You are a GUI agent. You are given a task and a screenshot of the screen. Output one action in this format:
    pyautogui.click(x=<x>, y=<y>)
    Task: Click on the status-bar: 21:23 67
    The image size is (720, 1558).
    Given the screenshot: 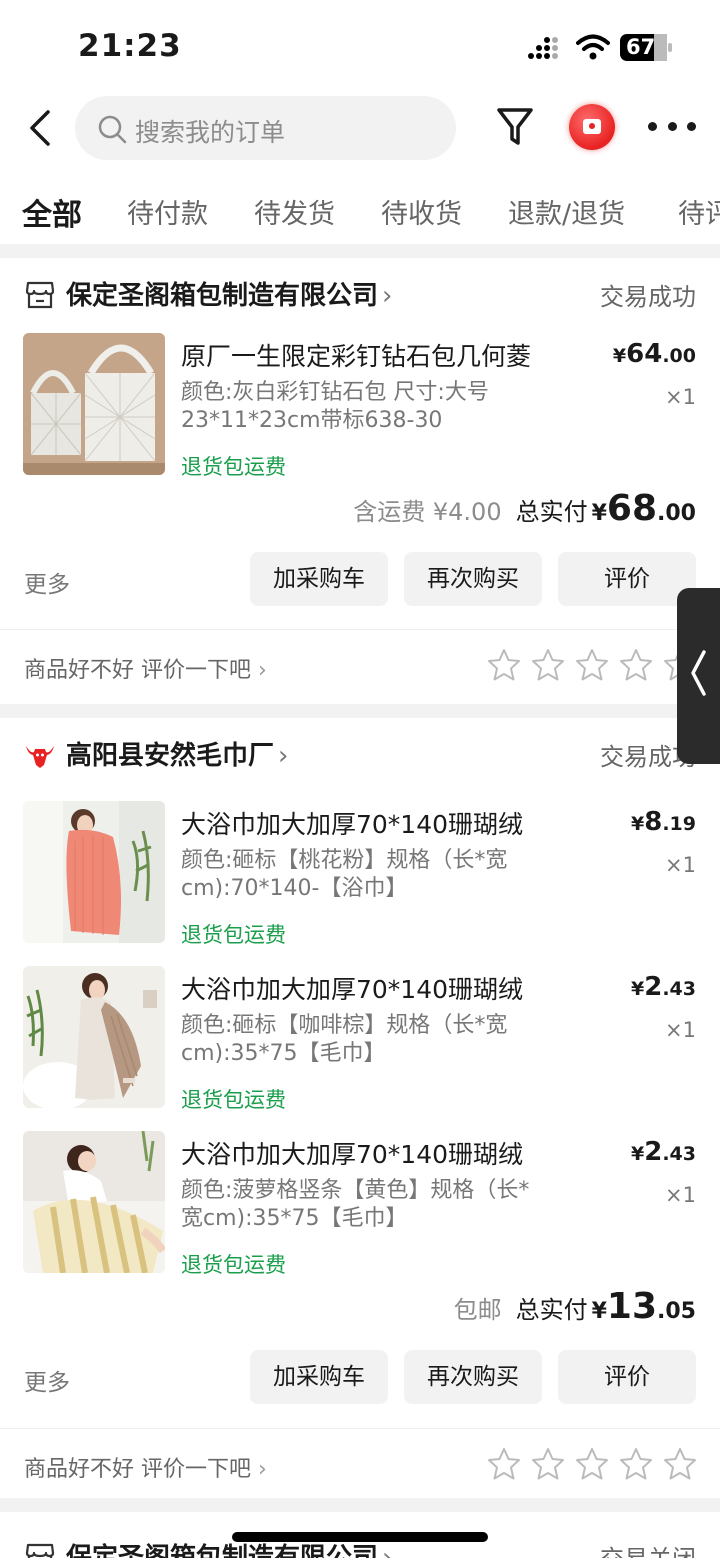 What is the action you would take?
    pyautogui.click(x=360, y=45)
    